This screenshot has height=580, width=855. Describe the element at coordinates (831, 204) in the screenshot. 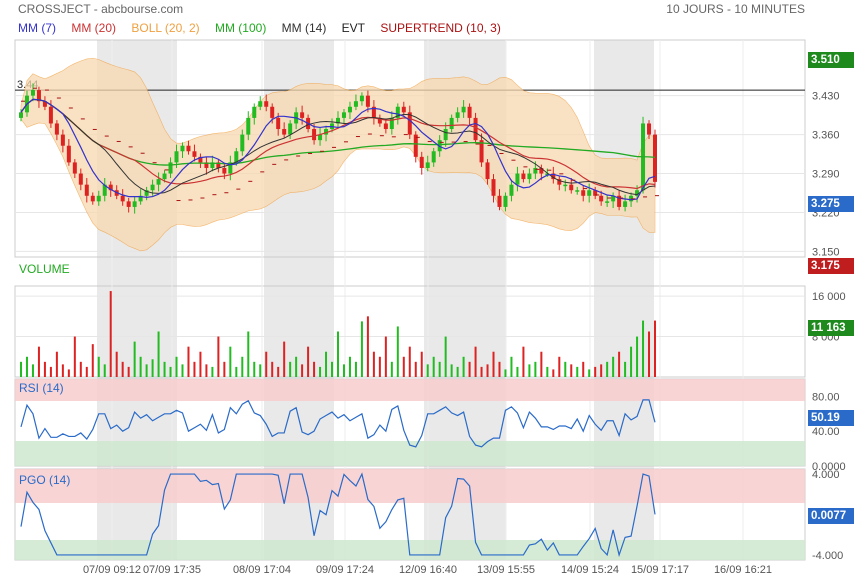

I see `price-last-badge: 3.275` at that location.